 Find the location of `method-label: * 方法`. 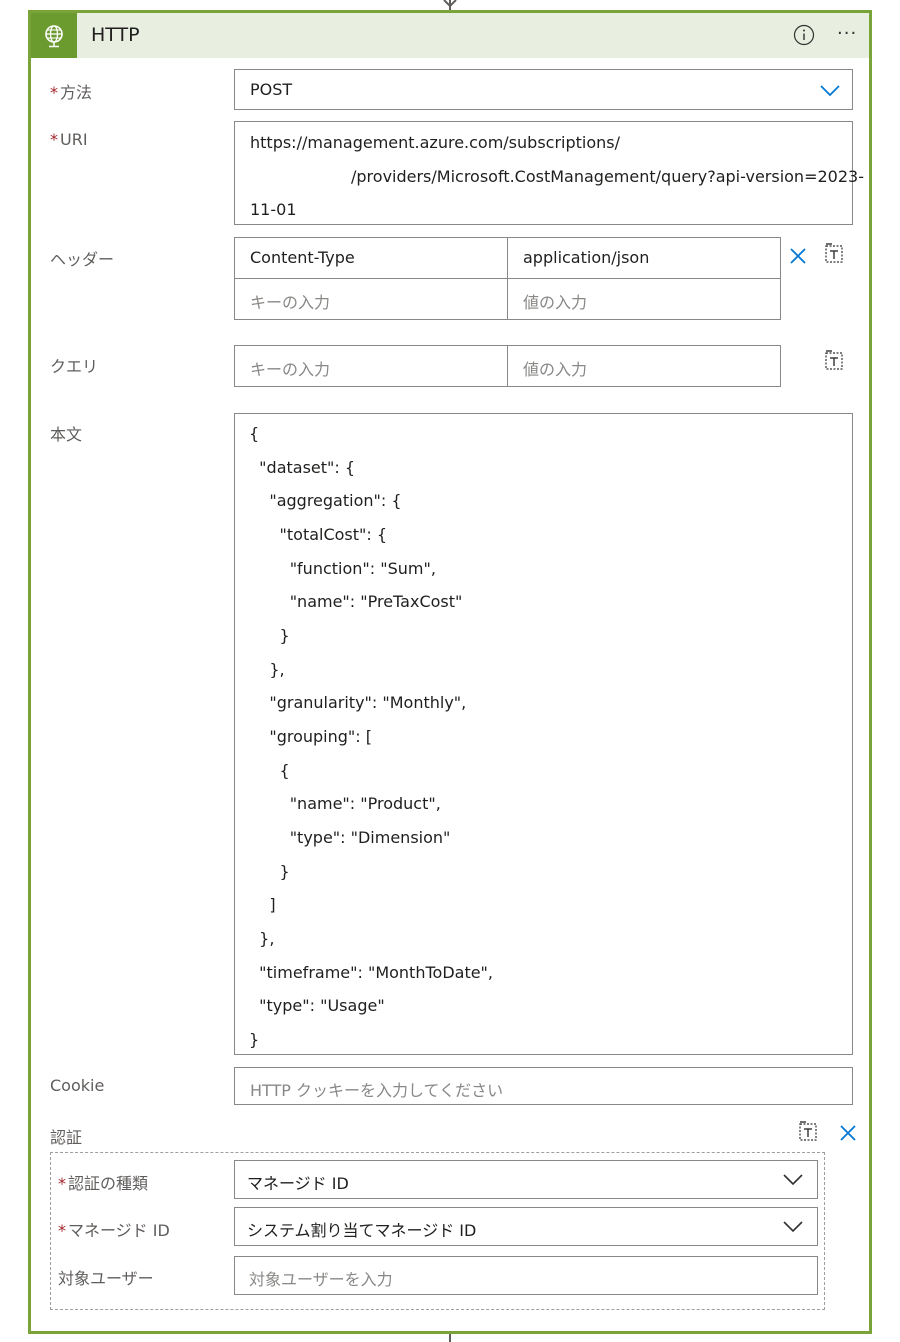

method-label: * 方法 is located at coordinates (71, 92).